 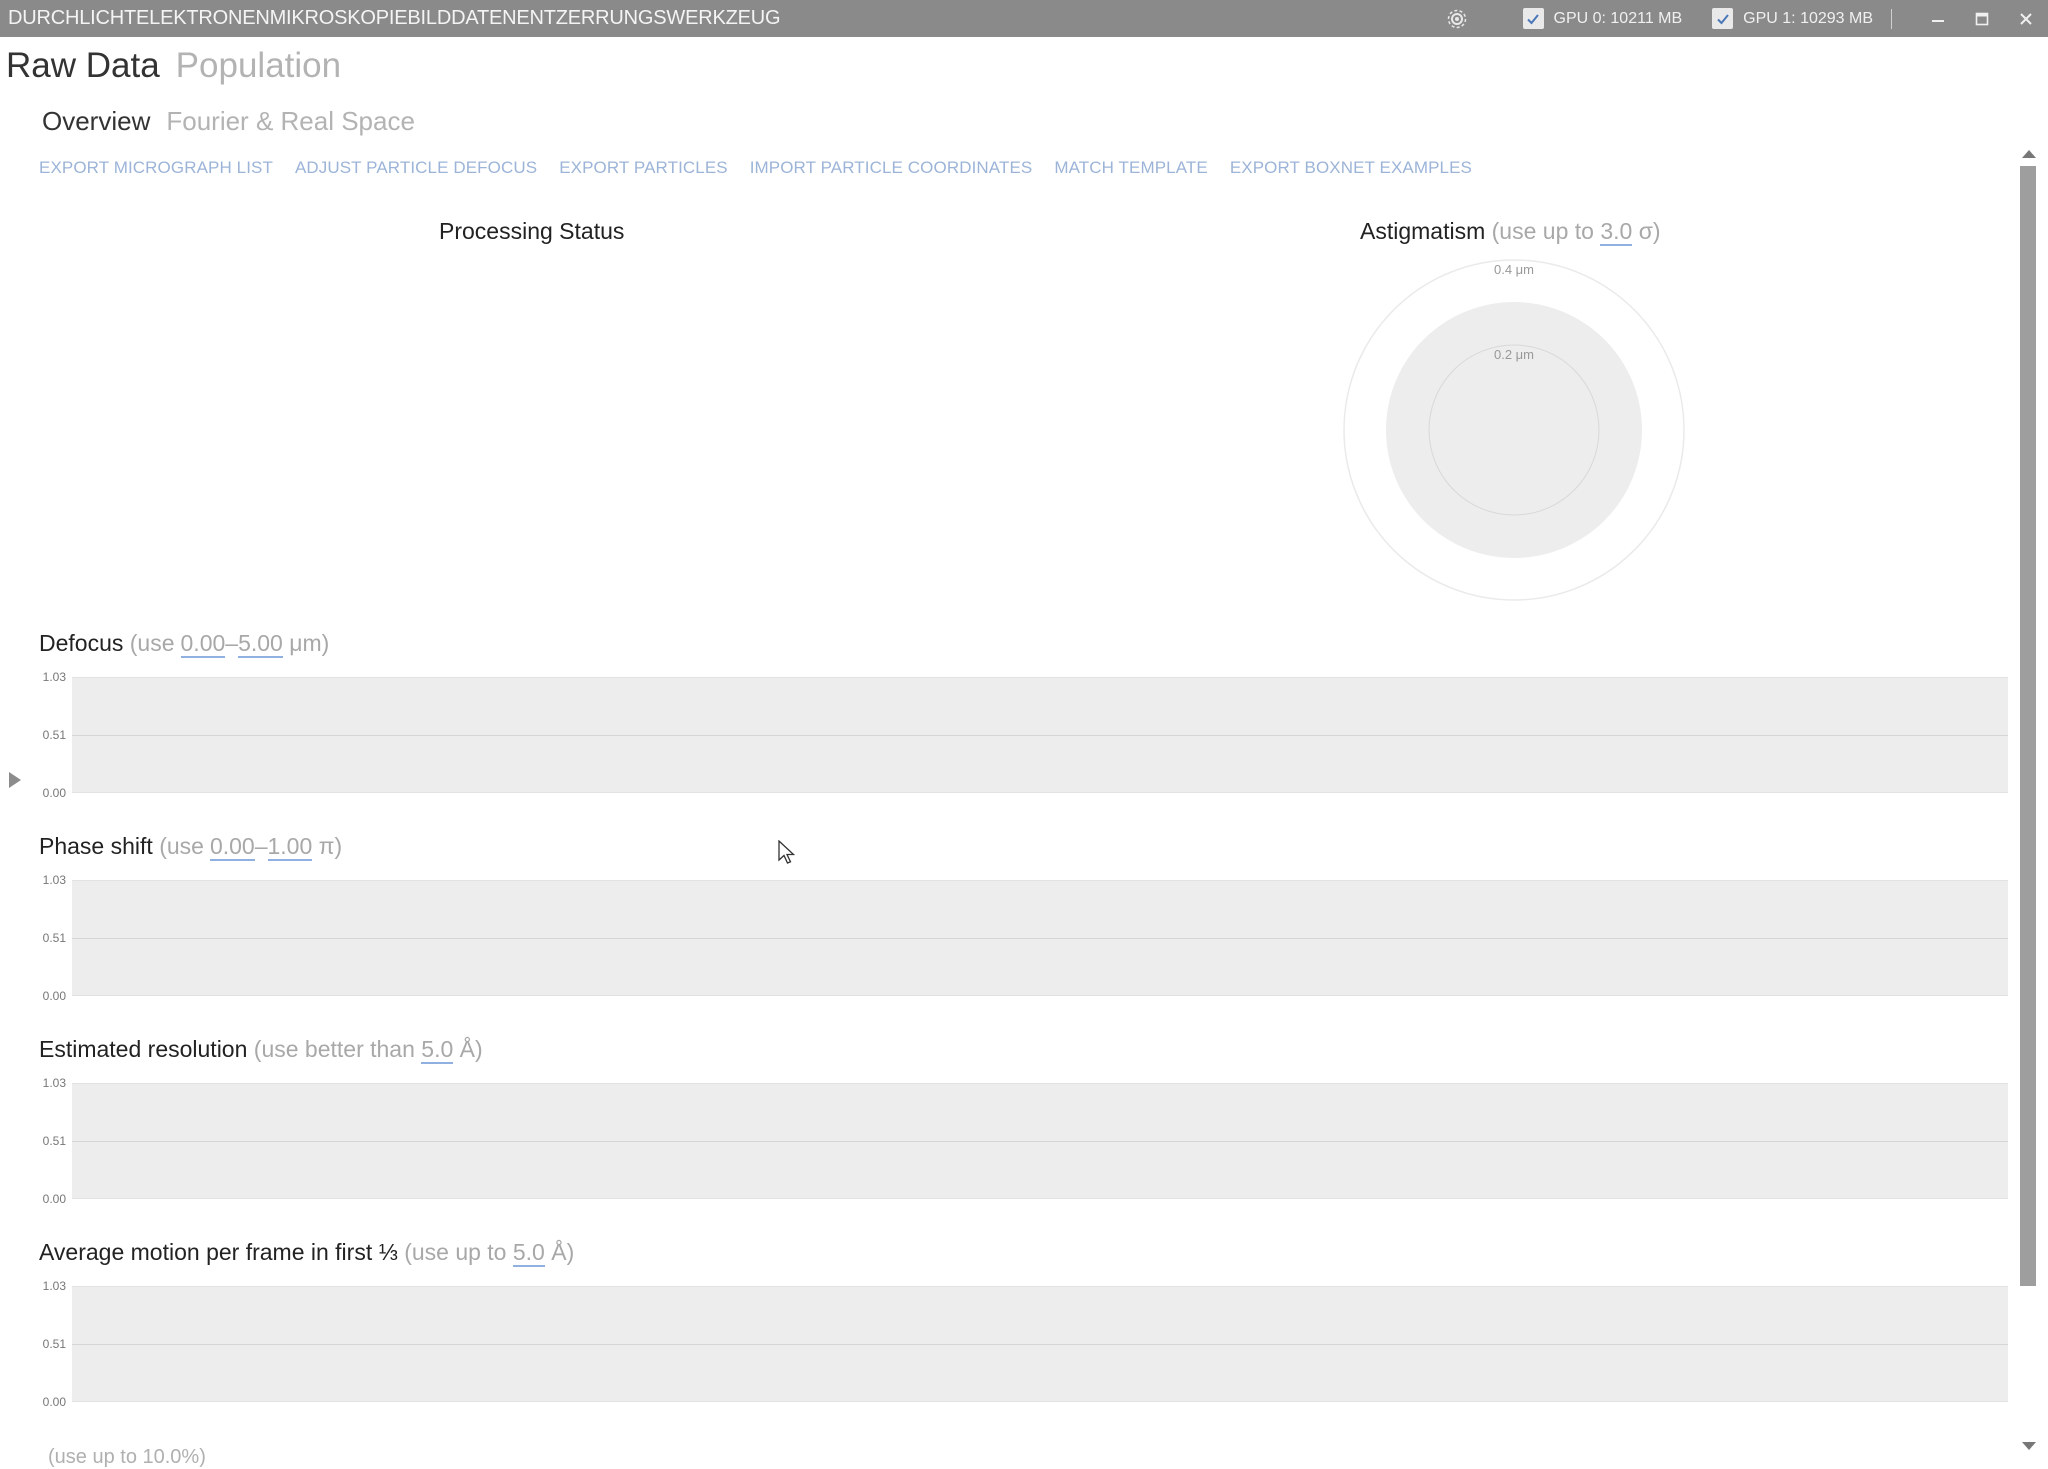 I want to click on resolution-plot, so click(x=1040, y=1141).